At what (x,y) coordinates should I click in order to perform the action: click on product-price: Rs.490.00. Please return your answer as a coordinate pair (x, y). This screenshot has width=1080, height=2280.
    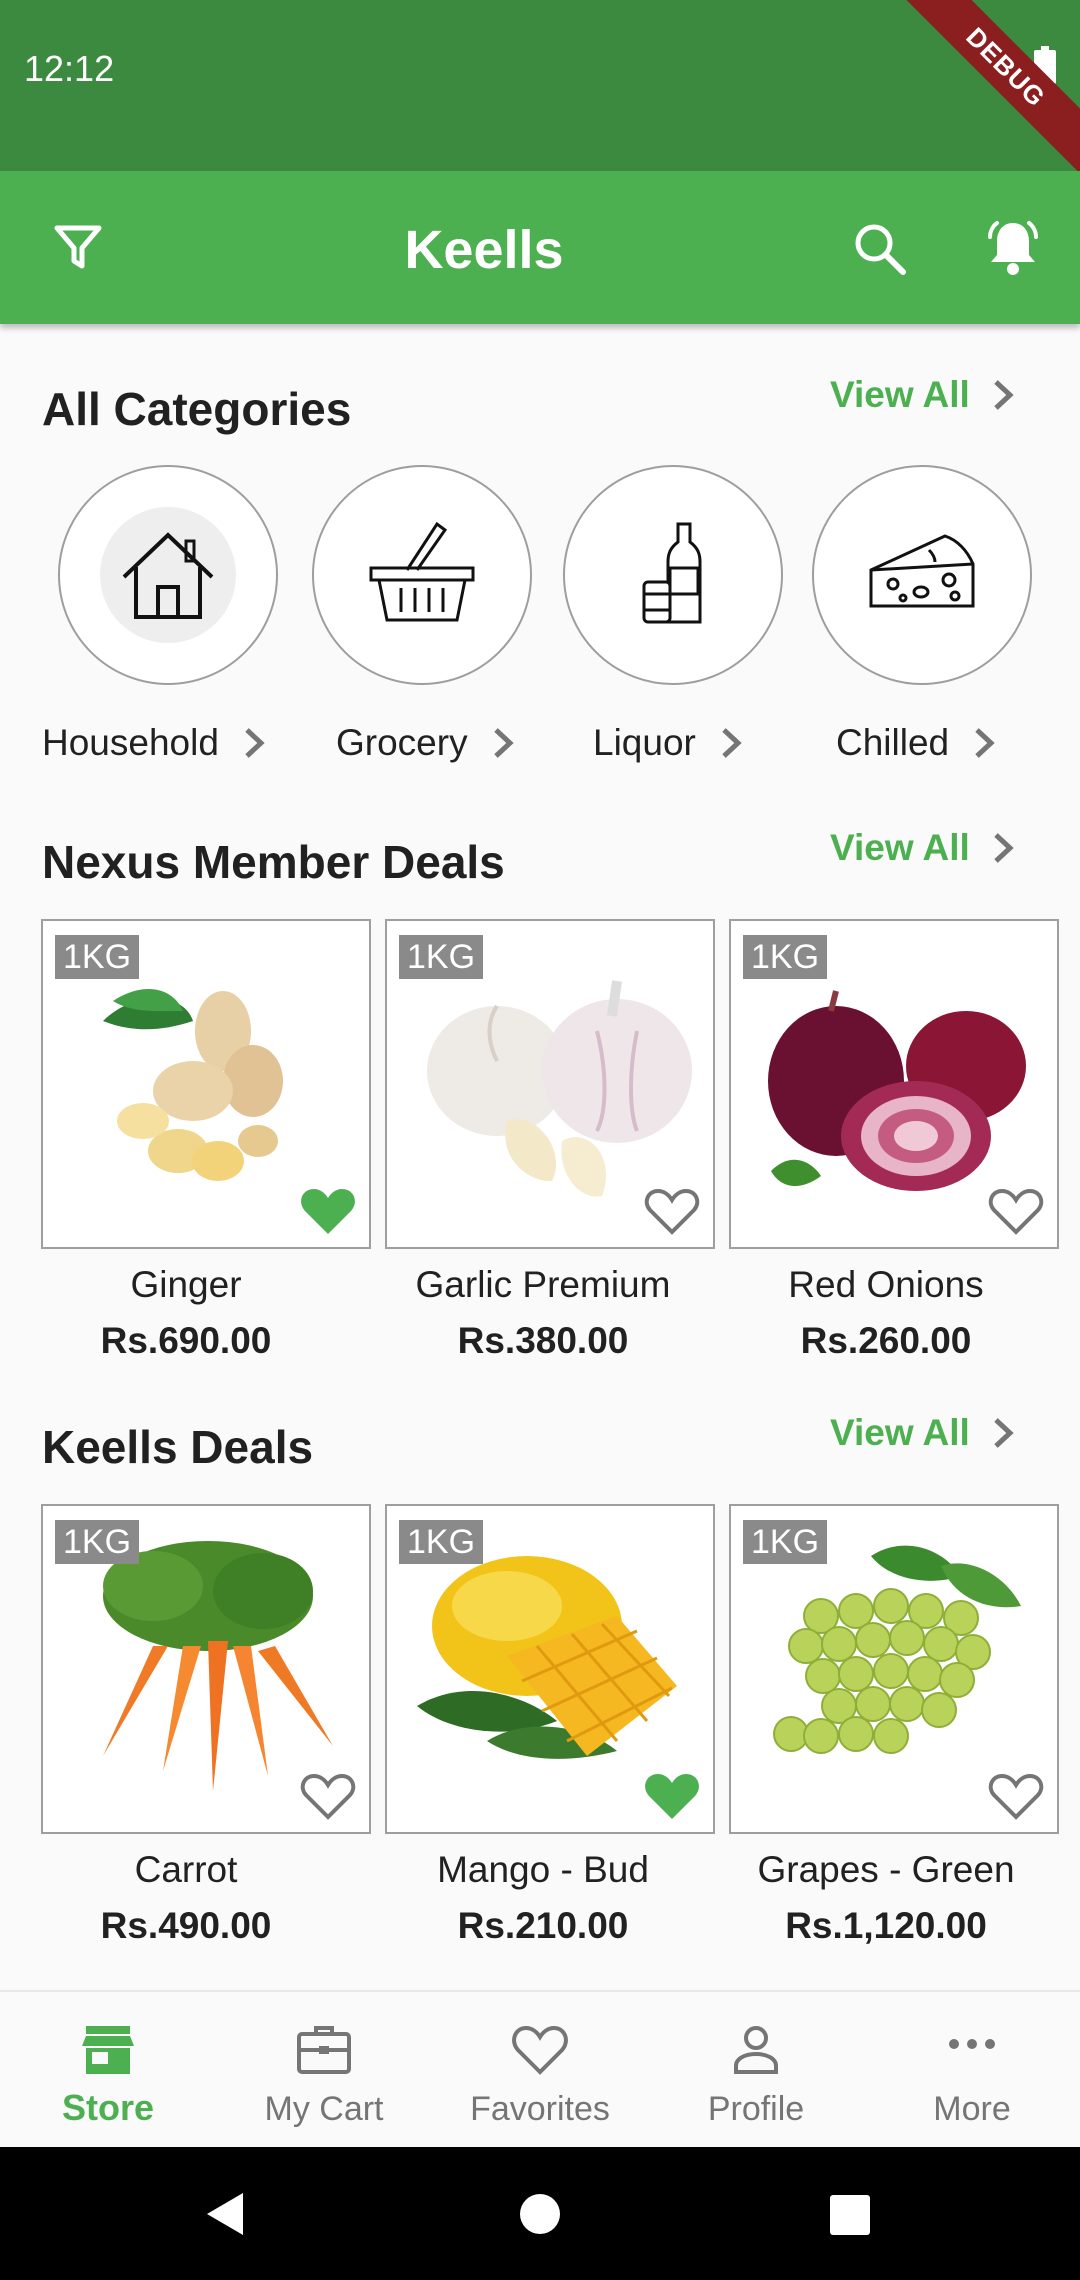
    Looking at the image, I should click on (186, 1925).